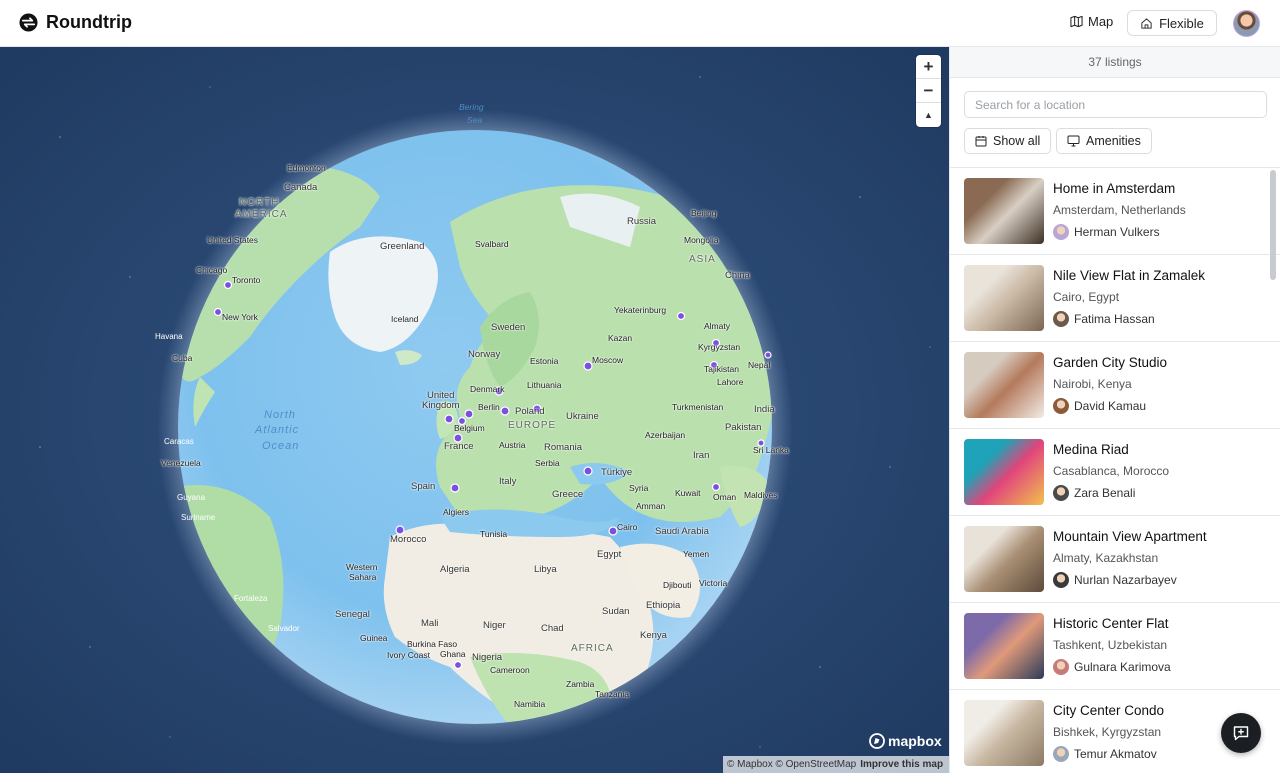 The image size is (1280, 773). I want to click on mapbox-icon, so click(877, 741).